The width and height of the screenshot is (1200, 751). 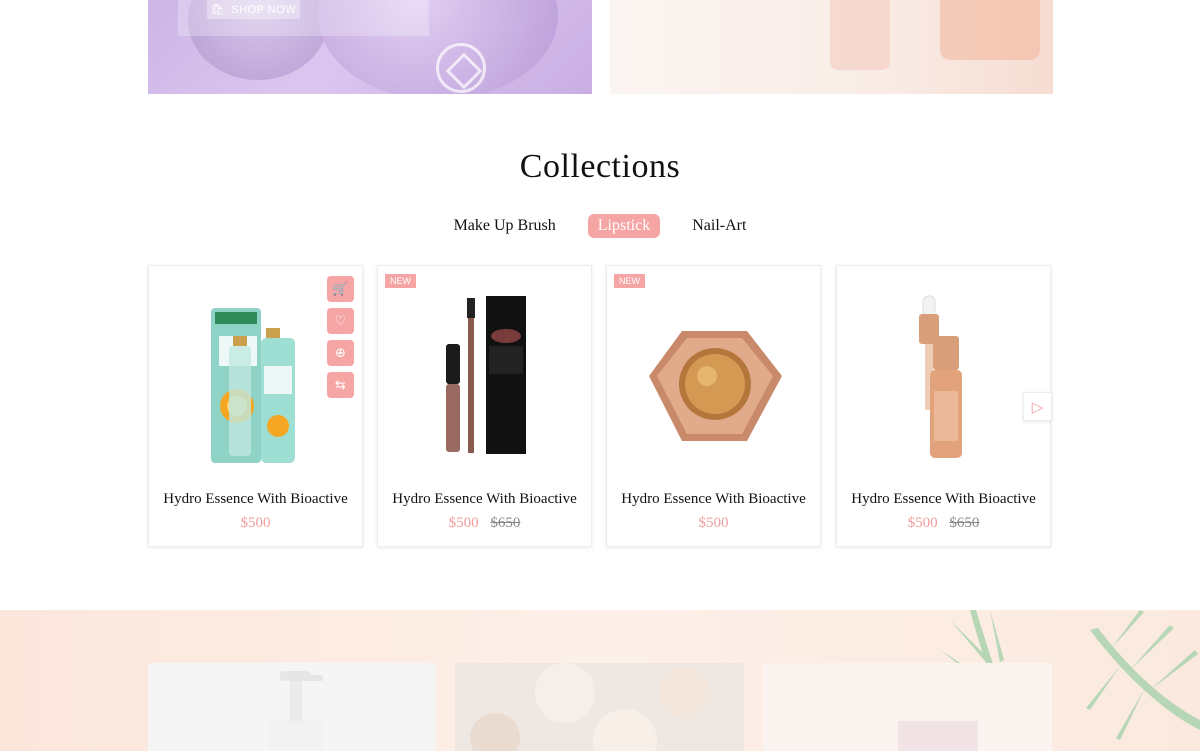 I want to click on product-image-highlighter, so click(x=714, y=376).